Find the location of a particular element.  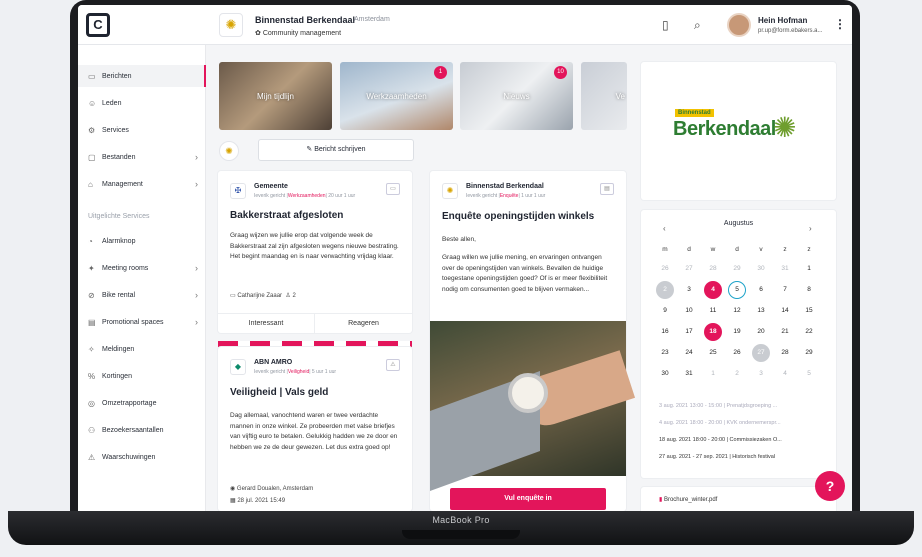

sidebar-item-meldingen: ✧ Meldingen is located at coordinates (142, 349).